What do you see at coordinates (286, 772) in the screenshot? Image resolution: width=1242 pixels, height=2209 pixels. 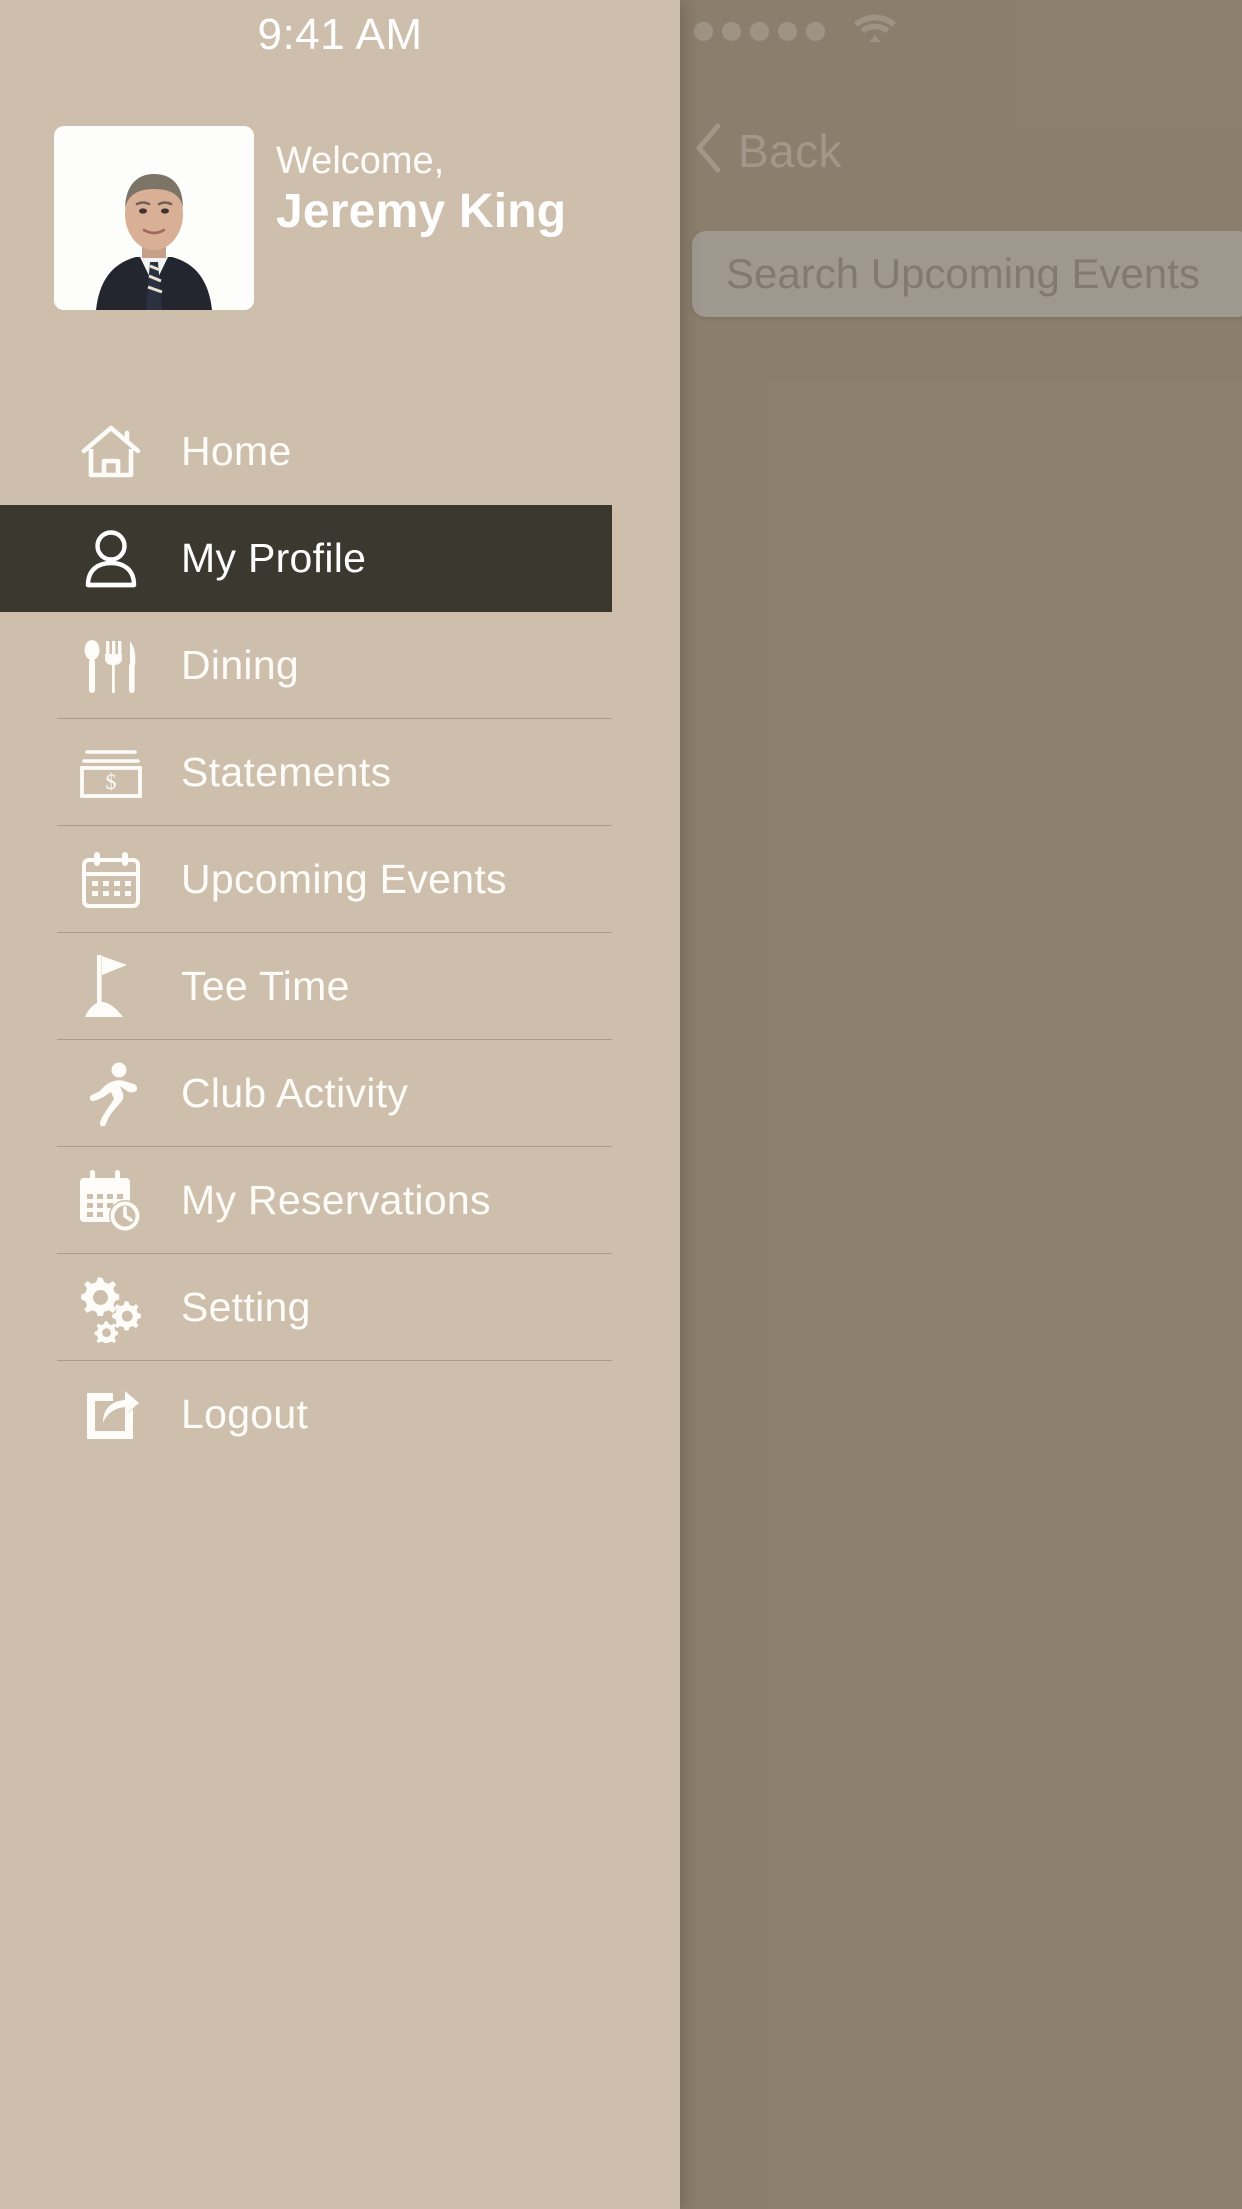 I see `sidebar-item-label: Statements` at bounding box center [286, 772].